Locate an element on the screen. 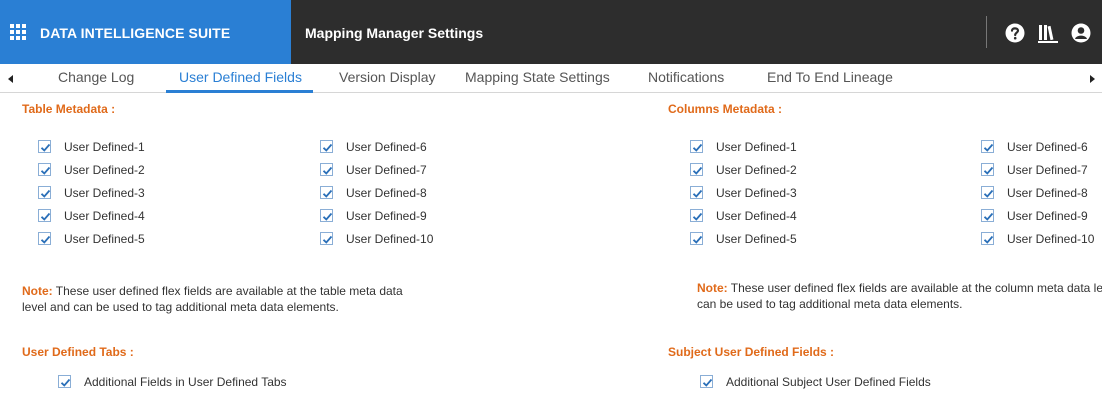 This screenshot has height=407, width=1102. user-defined-tabs-heading: User Defined Tabs : is located at coordinates (78, 352).